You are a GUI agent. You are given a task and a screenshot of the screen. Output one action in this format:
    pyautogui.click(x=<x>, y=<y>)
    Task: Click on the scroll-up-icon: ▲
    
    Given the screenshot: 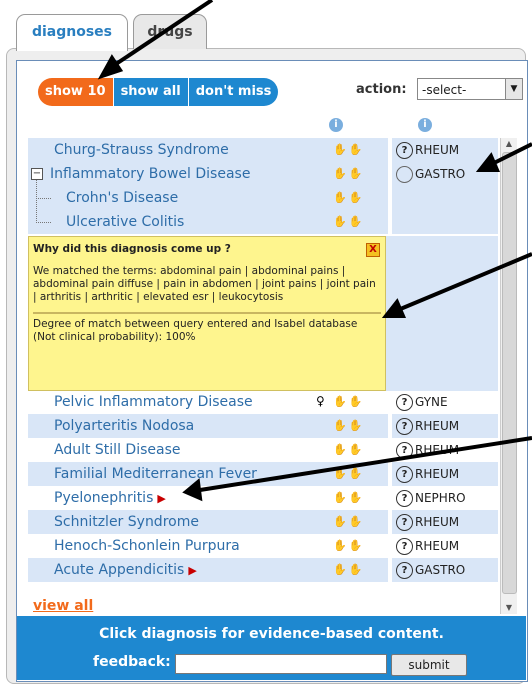 What is the action you would take?
    pyautogui.click(x=509, y=144)
    